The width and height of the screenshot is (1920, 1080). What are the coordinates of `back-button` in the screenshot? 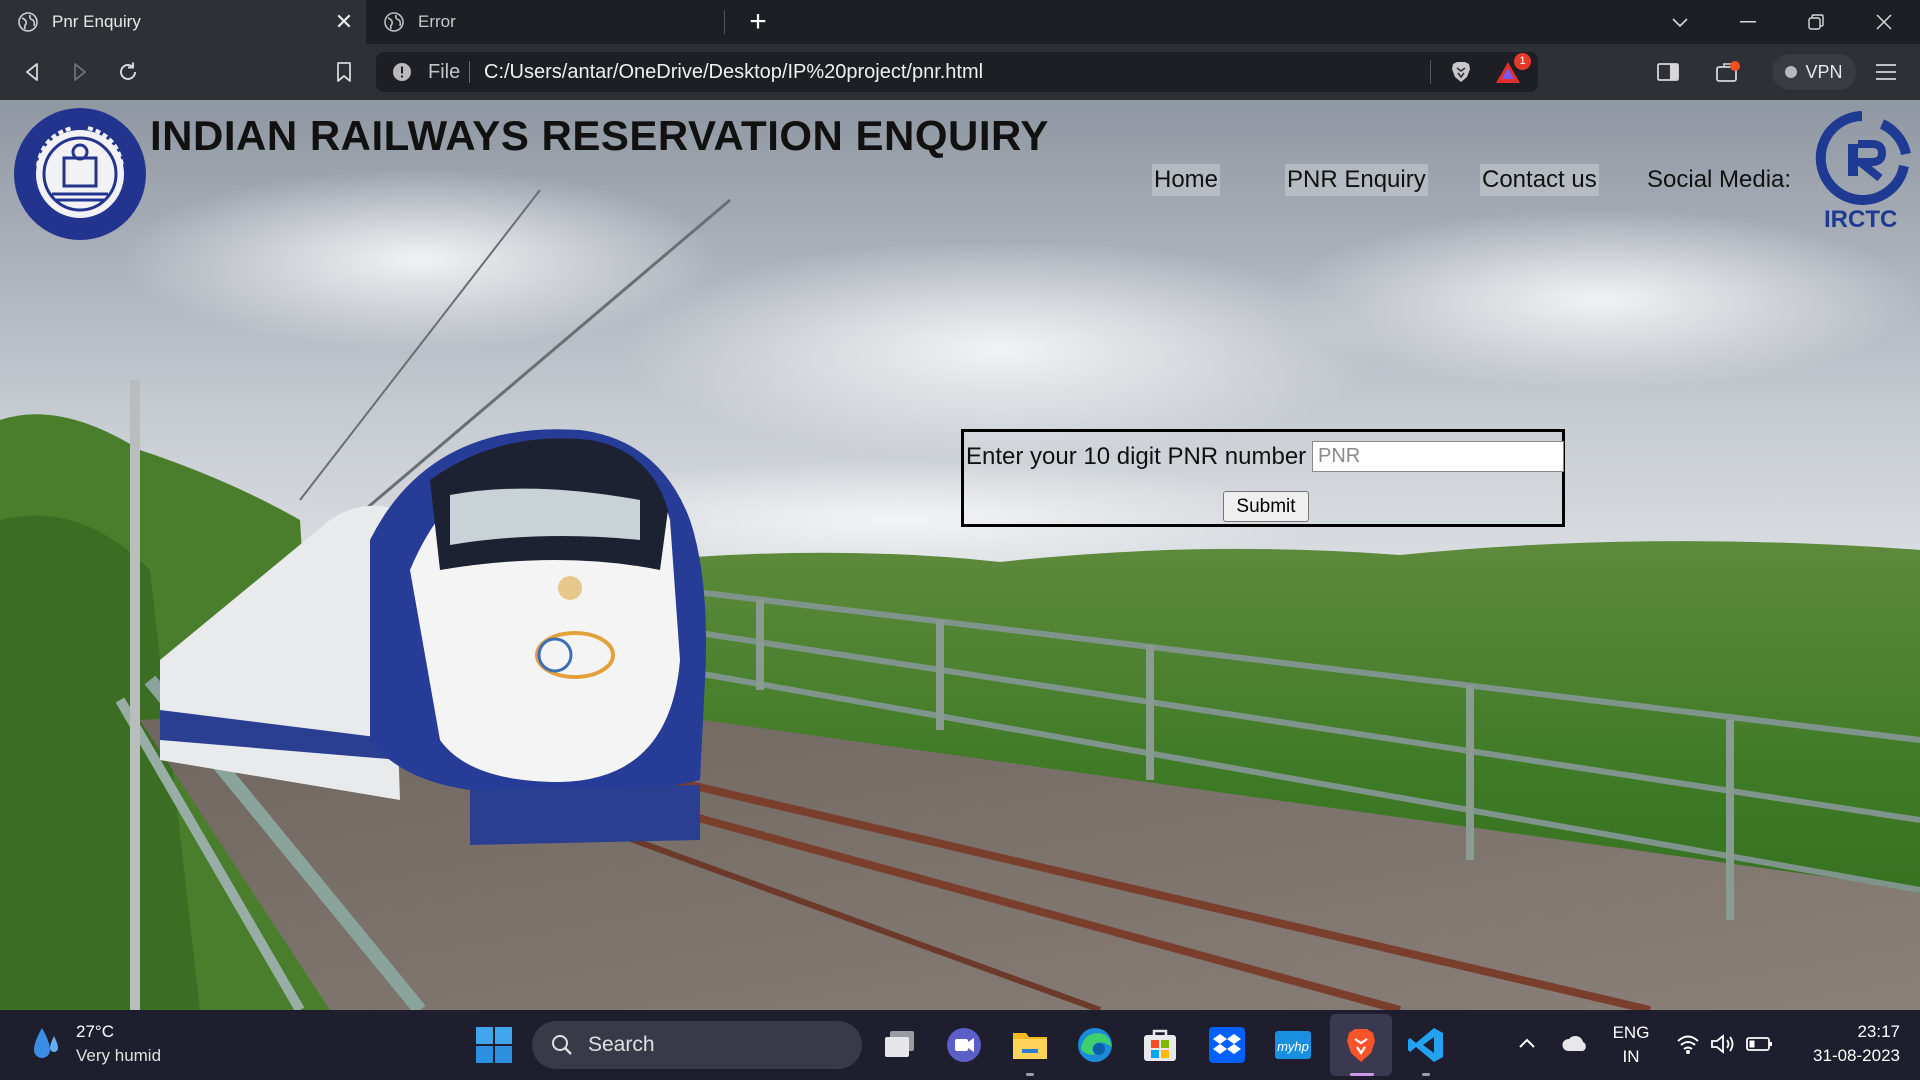 It's located at (32, 72).